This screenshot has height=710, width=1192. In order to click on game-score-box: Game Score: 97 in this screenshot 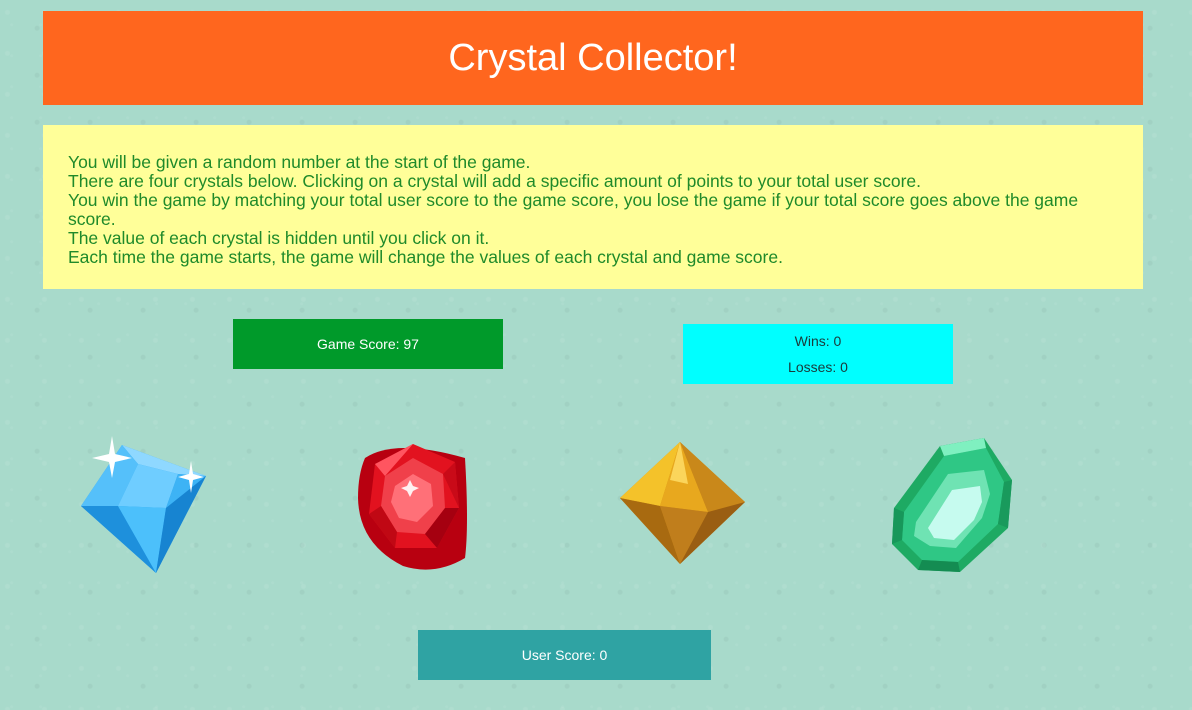, I will do `click(368, 344)`.